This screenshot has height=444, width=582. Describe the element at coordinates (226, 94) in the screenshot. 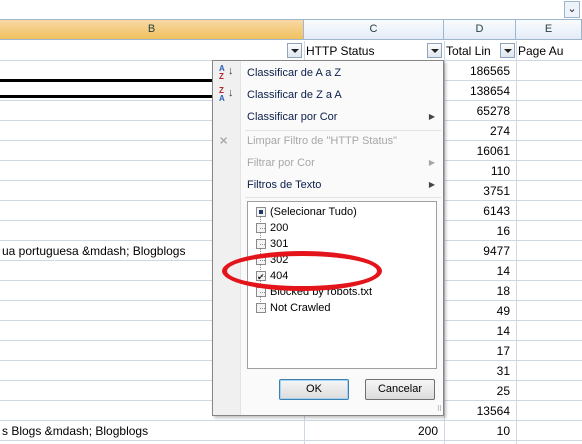

I see `sort-descending-icon: Z A ↓` at that location.